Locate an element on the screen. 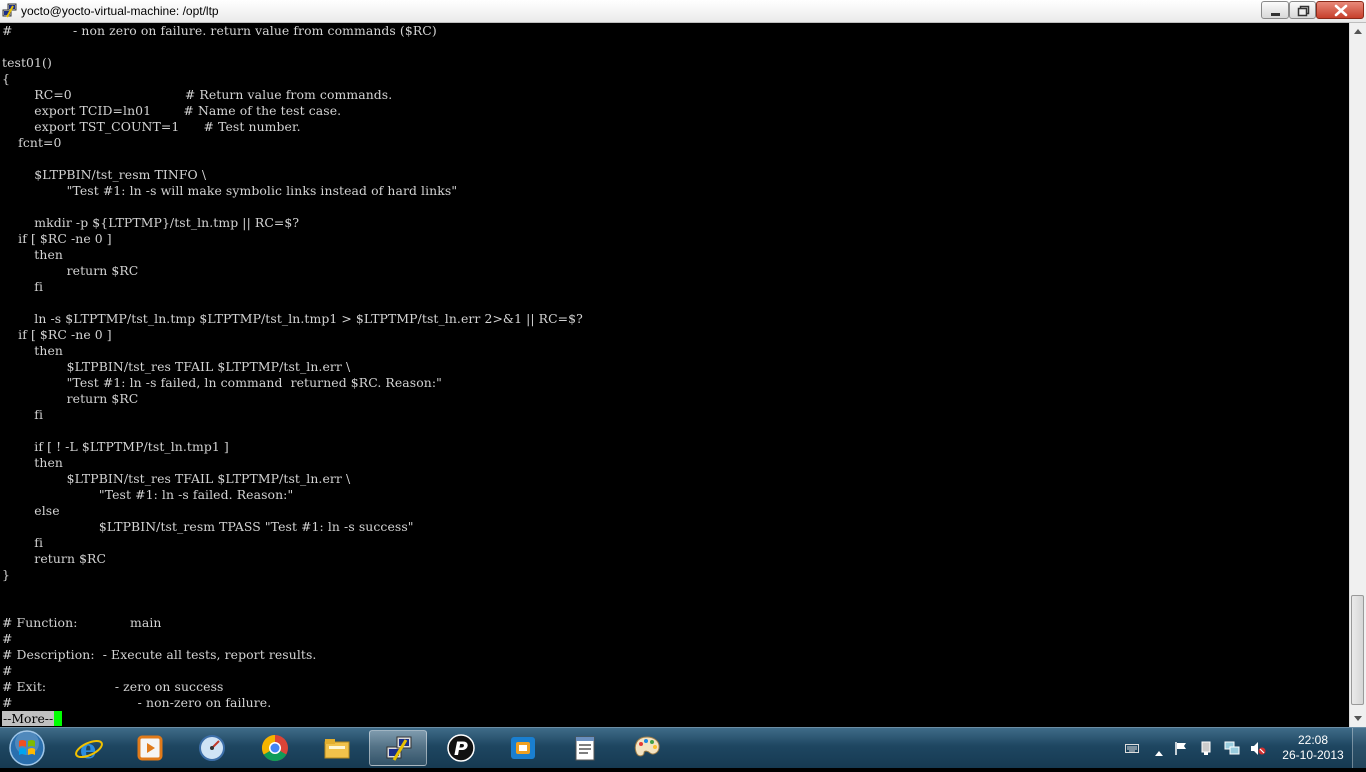 The image size is (1366, 772). pager-more-prompt: --More-- is located at coordinates (28, 718).